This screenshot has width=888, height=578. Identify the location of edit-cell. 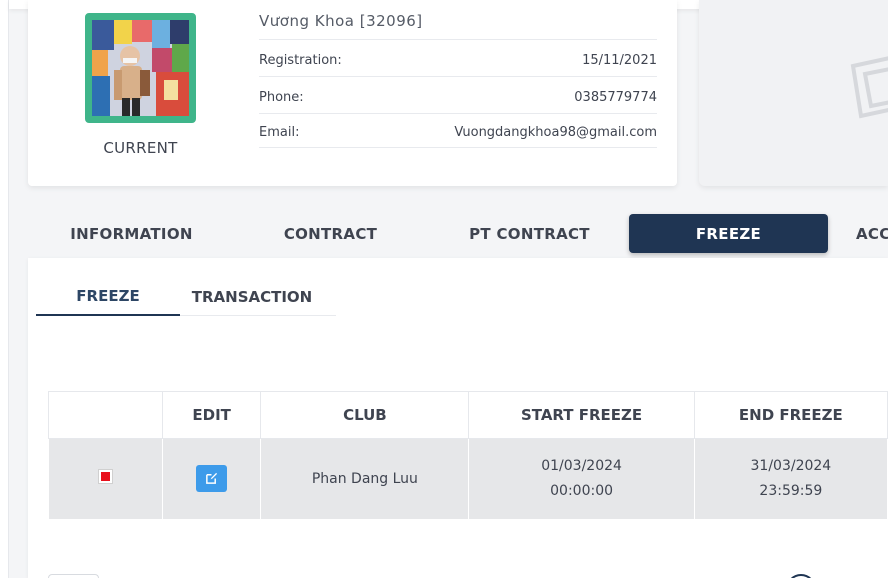
(211, 479).